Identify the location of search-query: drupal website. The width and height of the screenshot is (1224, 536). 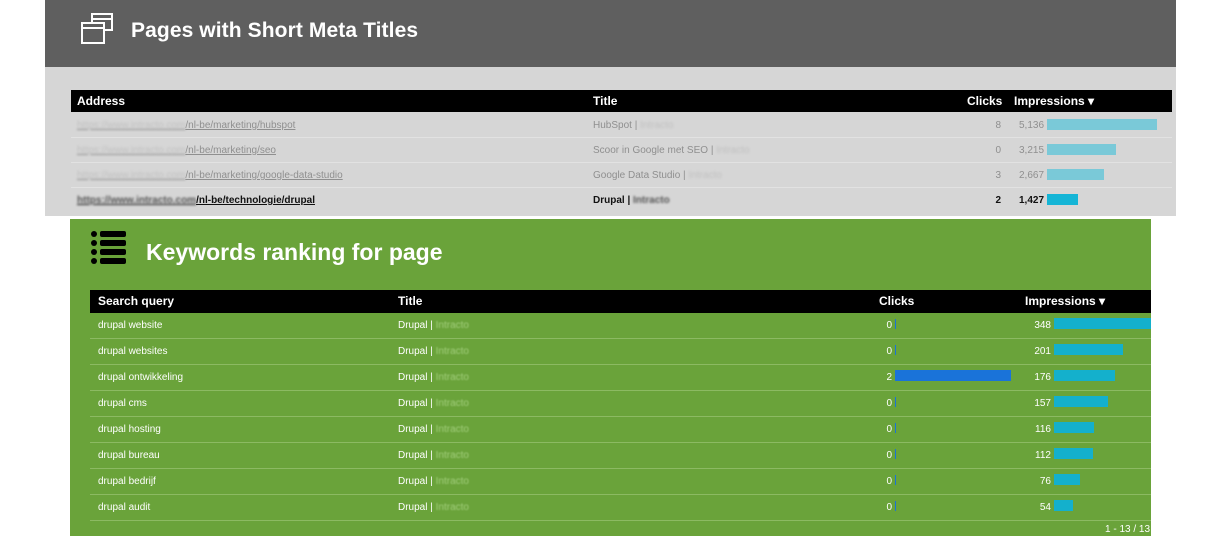
(130, 325).